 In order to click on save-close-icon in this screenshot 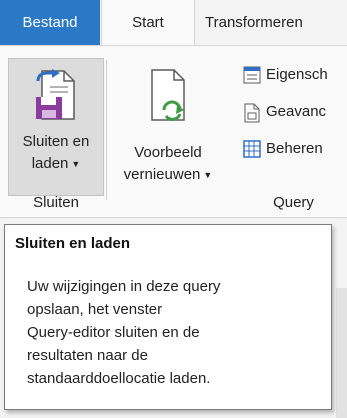, I will do `click(56, 98)`.